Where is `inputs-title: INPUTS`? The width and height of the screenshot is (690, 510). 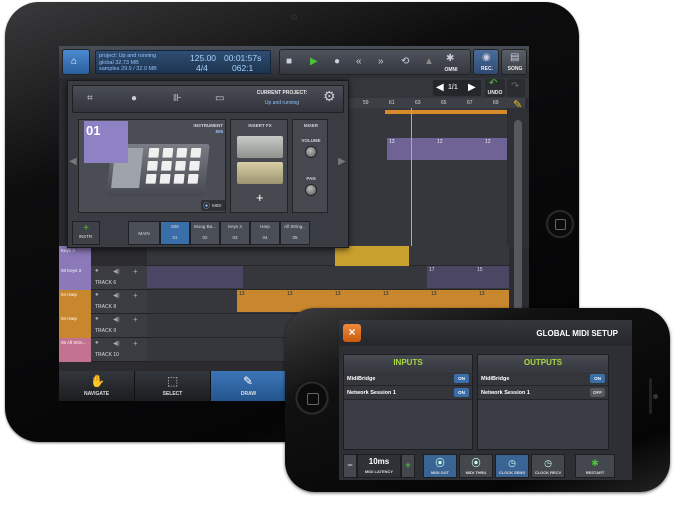 inputs-title: INPUTS is located at coordinates (408, 363).